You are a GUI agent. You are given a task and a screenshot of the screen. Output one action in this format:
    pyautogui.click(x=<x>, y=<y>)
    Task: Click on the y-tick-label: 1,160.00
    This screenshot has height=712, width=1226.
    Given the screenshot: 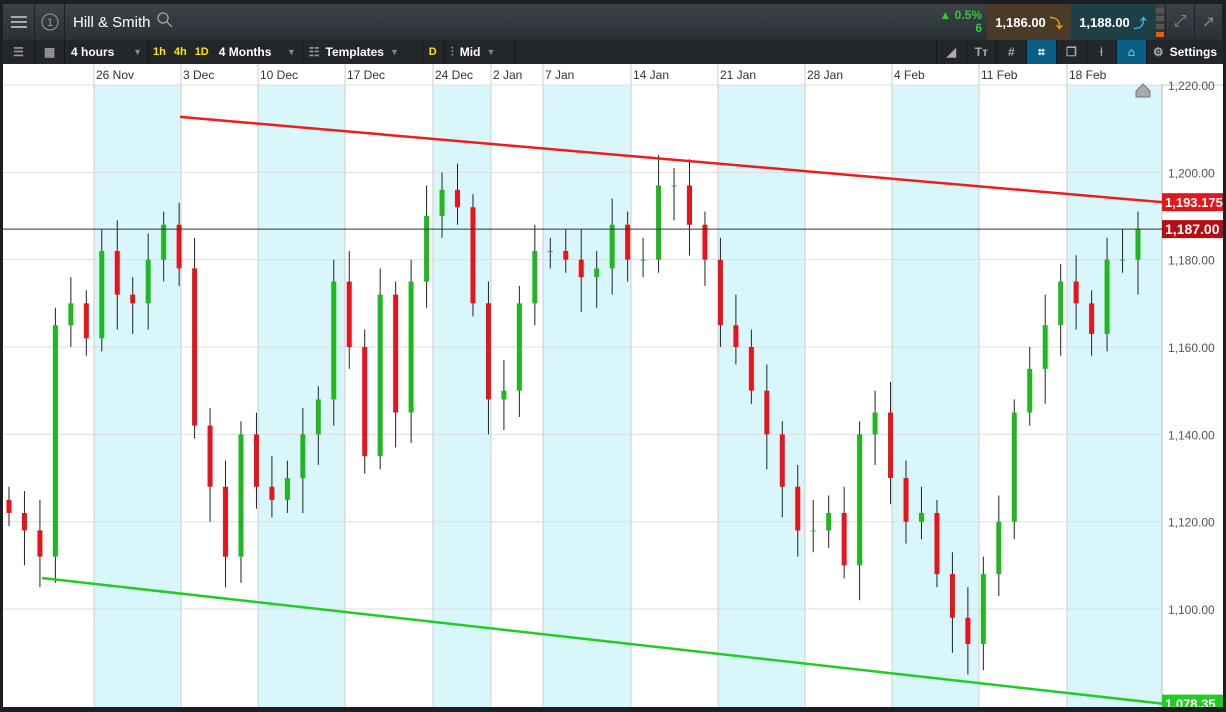 What is the action you would take?
    pyautogui.click(x=1191, y=348)
    